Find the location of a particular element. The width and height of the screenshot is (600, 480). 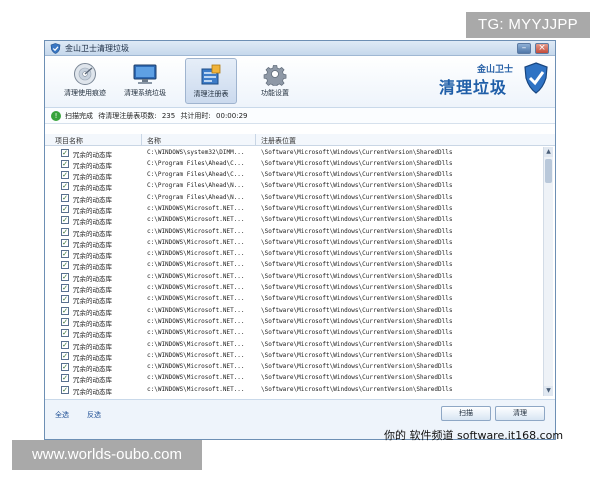

minimize-button: – is located at coordinates (524, 48).